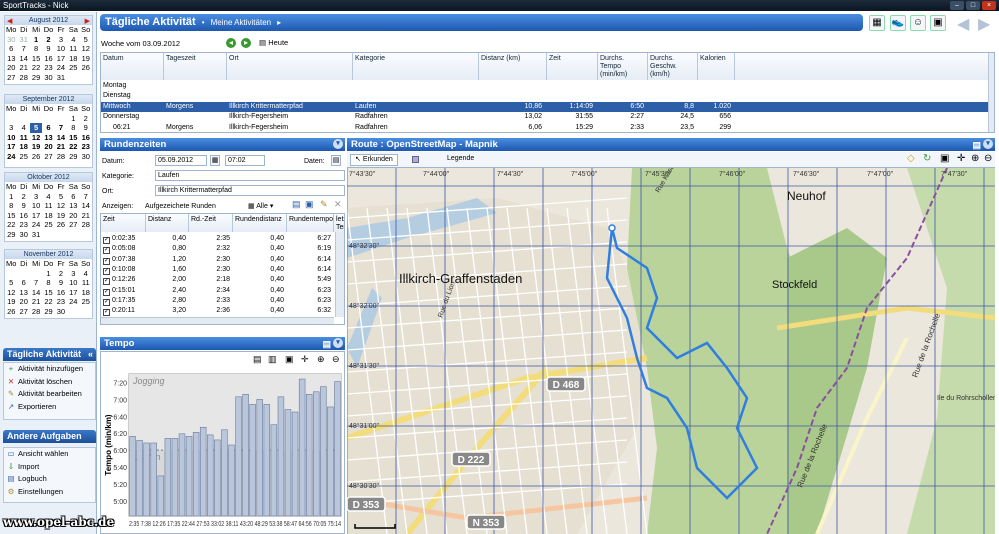 The width and height of the screenshot is (999, 534). I want to click on calendar-day: 21, so click(86, 216).